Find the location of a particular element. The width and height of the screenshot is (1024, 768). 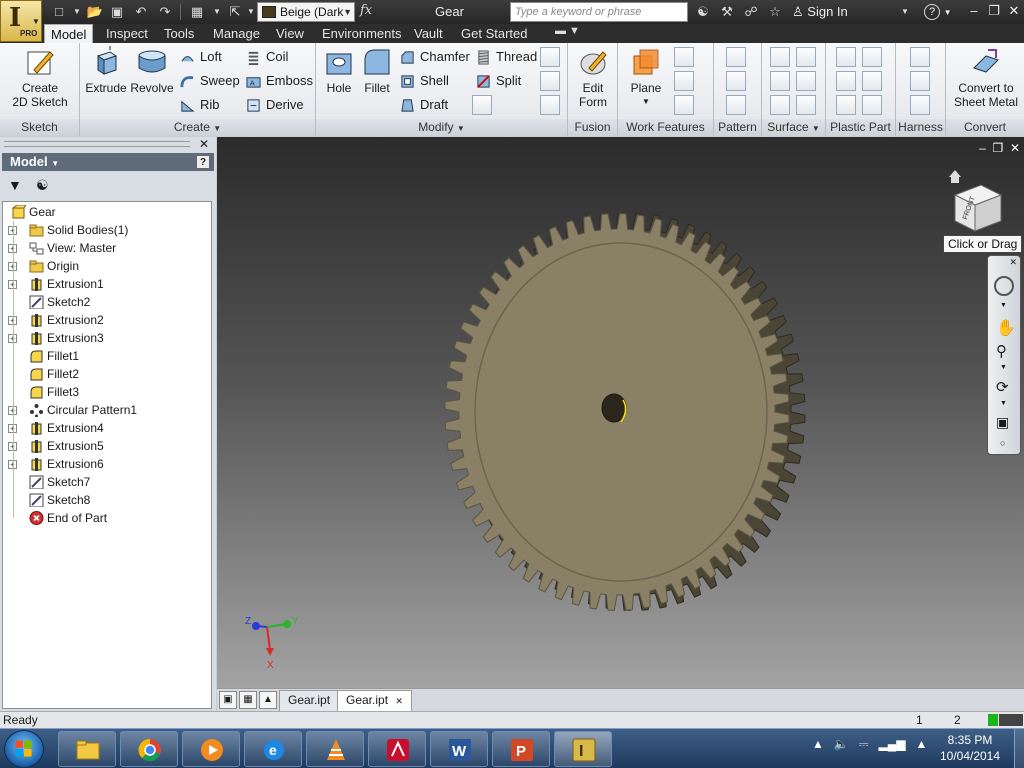

snap-fit-icon is located at coordinates (872, 57).